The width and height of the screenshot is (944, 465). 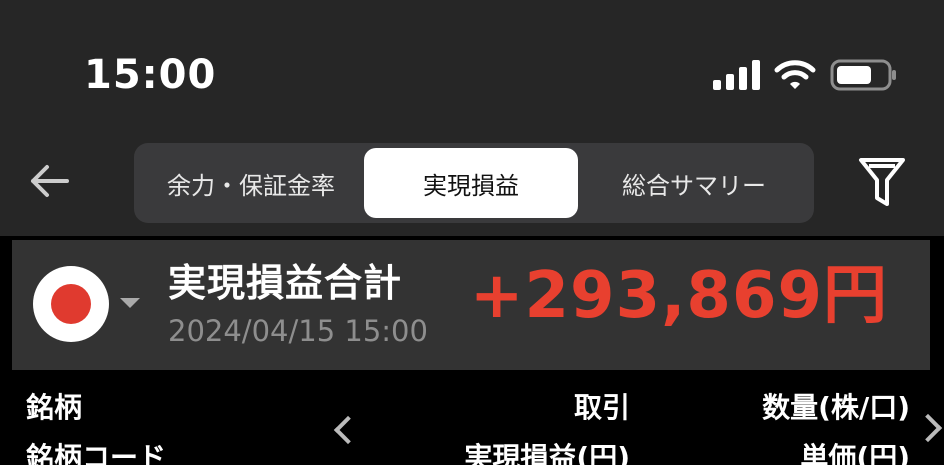 What do you see at coordinates (150, 75) in the screenshot?
I see `status-time: 15:00` at bounding box center [150, 75].